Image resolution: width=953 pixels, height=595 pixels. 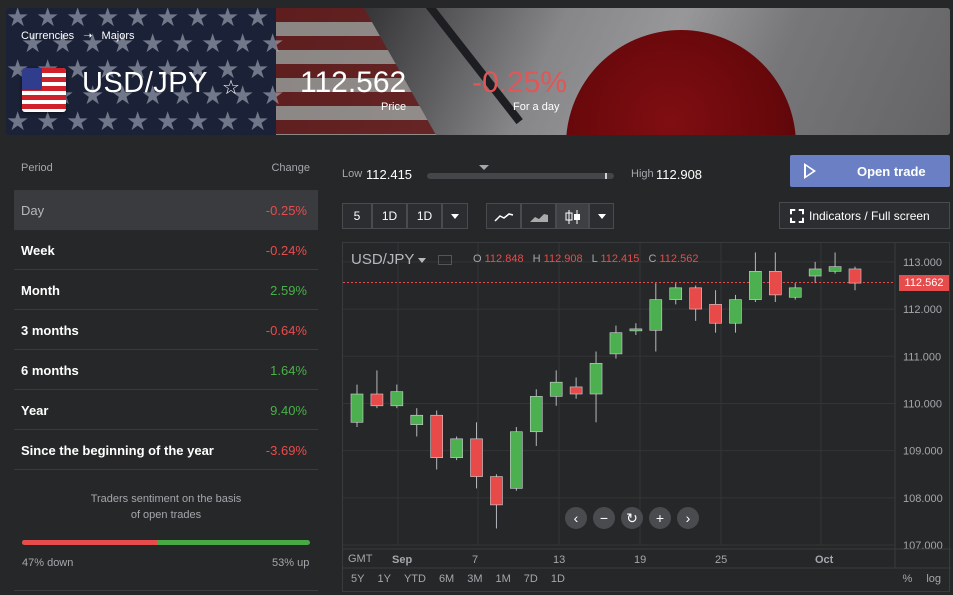 I want to click on interval-button: 5, so click(x=357, y=216).